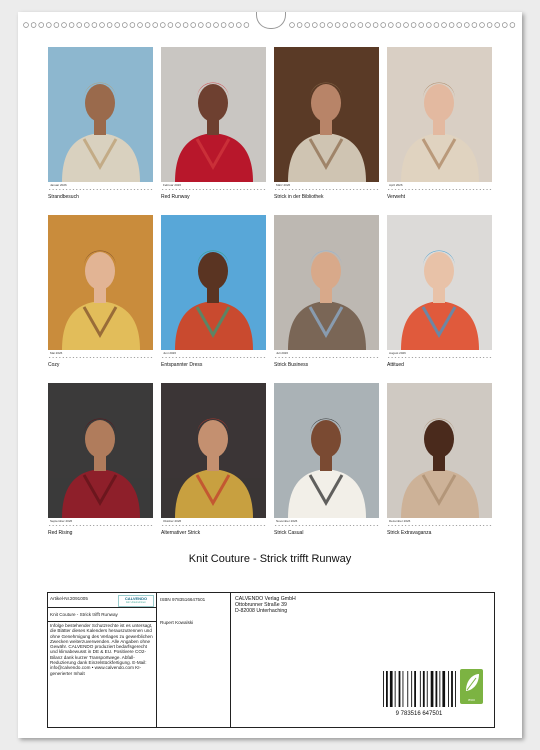 The width and height of the screenshot is (540, 750). Describe the element at coordinates (170, 353) in the screenshot. I see `month-label: Juni 2026` at that location.